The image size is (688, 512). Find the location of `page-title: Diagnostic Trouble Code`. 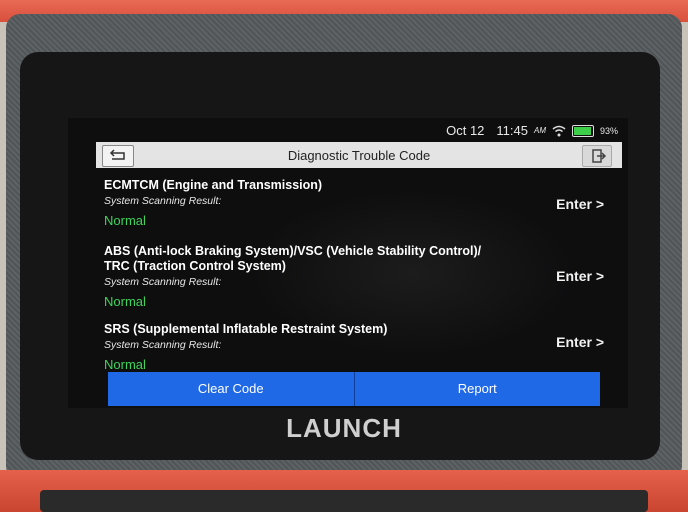

page-title: Diagnostic Trouble Code is located at coordinates (359, 155).